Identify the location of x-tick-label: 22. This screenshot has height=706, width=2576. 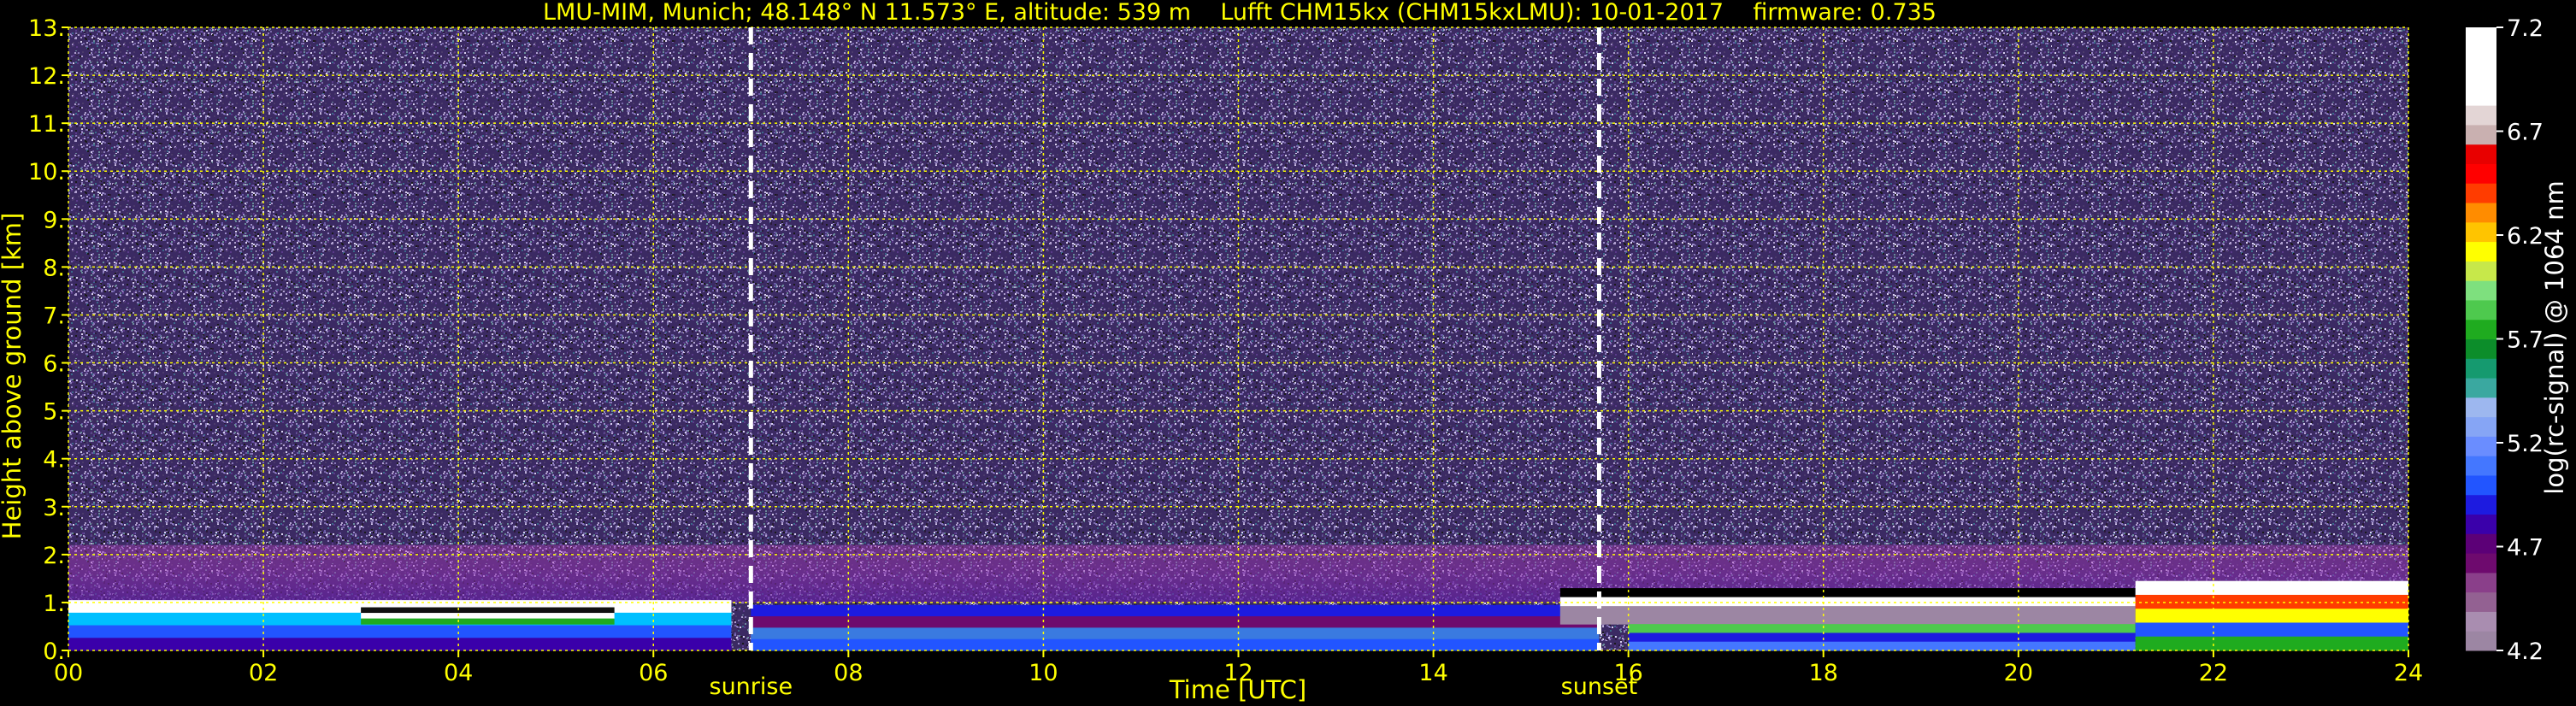
(2213, 673).